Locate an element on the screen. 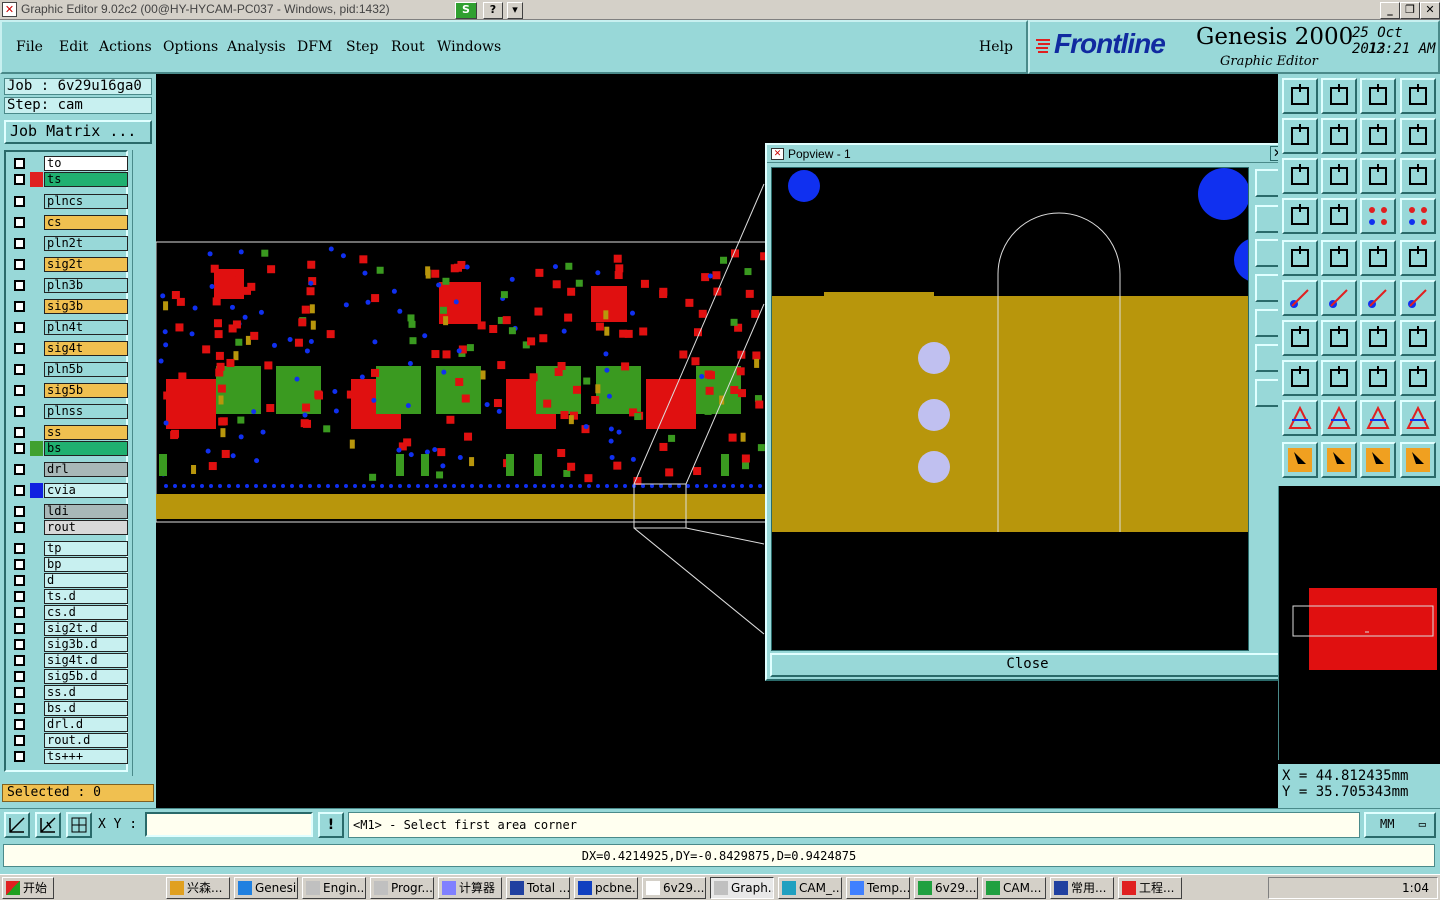  taskbar-item: 计算器 is located at coordinates (470, 888).